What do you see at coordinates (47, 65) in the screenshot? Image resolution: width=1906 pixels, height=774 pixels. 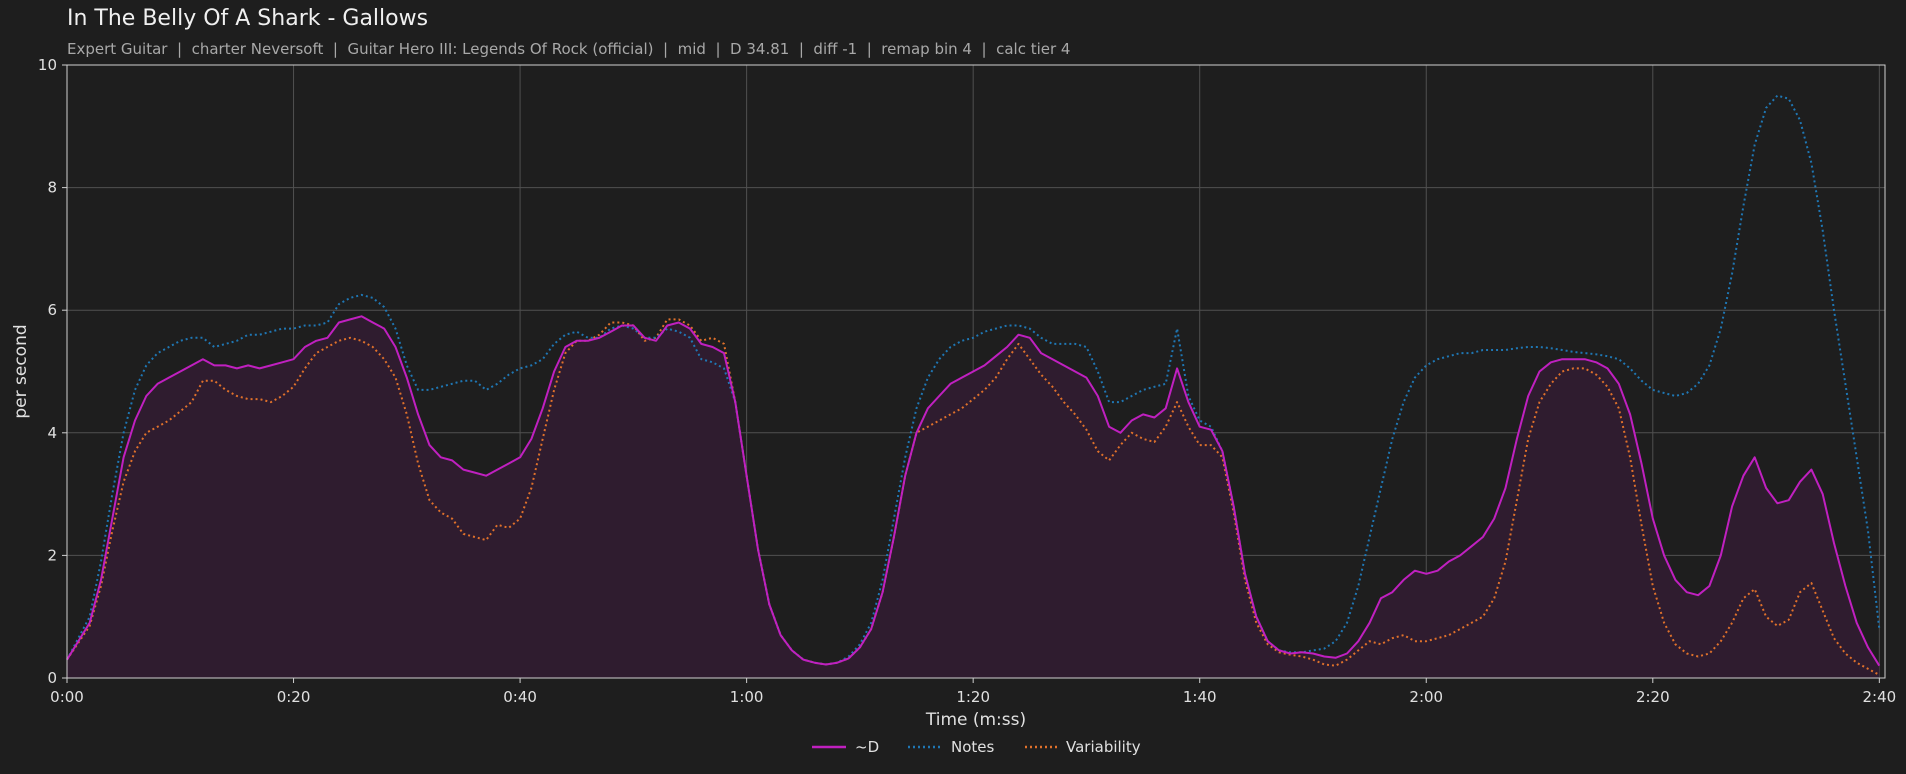 I see `y-tick-label: 10` at bounding box center [47, 65].